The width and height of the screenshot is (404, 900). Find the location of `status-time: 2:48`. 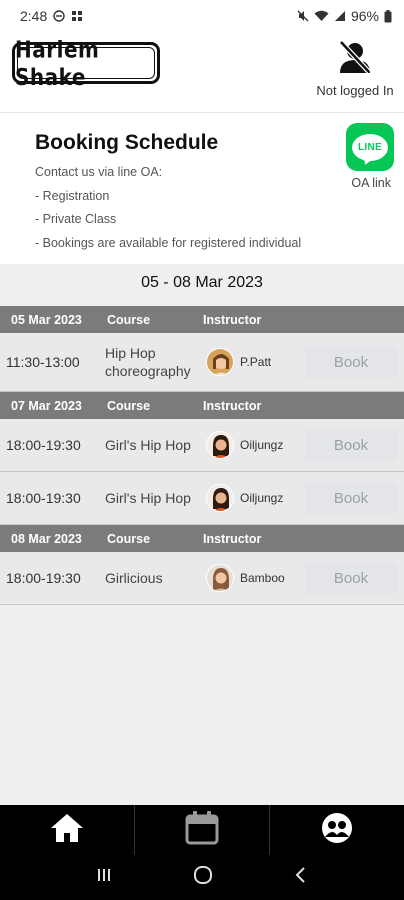

status-time: 2:48 is located at coordinates (34, 16).